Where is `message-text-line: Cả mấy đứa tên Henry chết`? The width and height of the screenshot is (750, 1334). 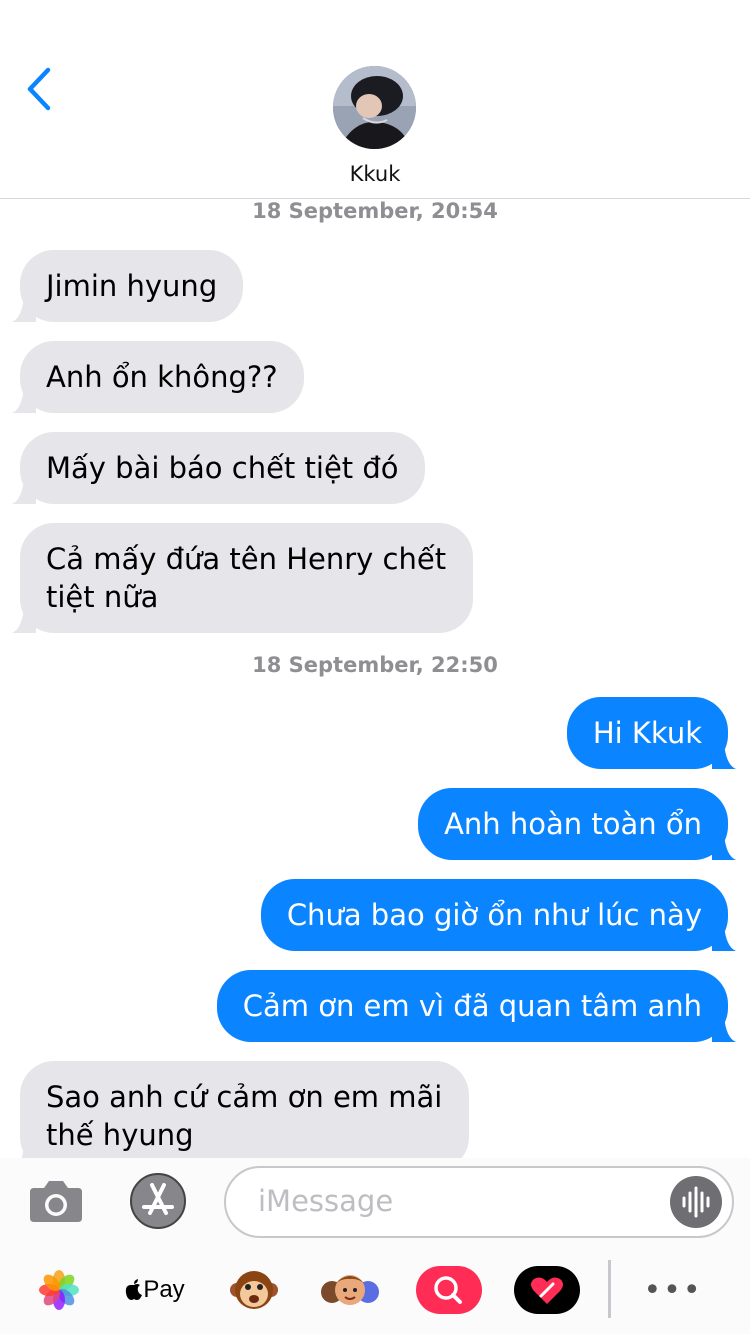 message-text-line: Cả mấy đứa tên Henry chết is located at coordinates (246, 559).